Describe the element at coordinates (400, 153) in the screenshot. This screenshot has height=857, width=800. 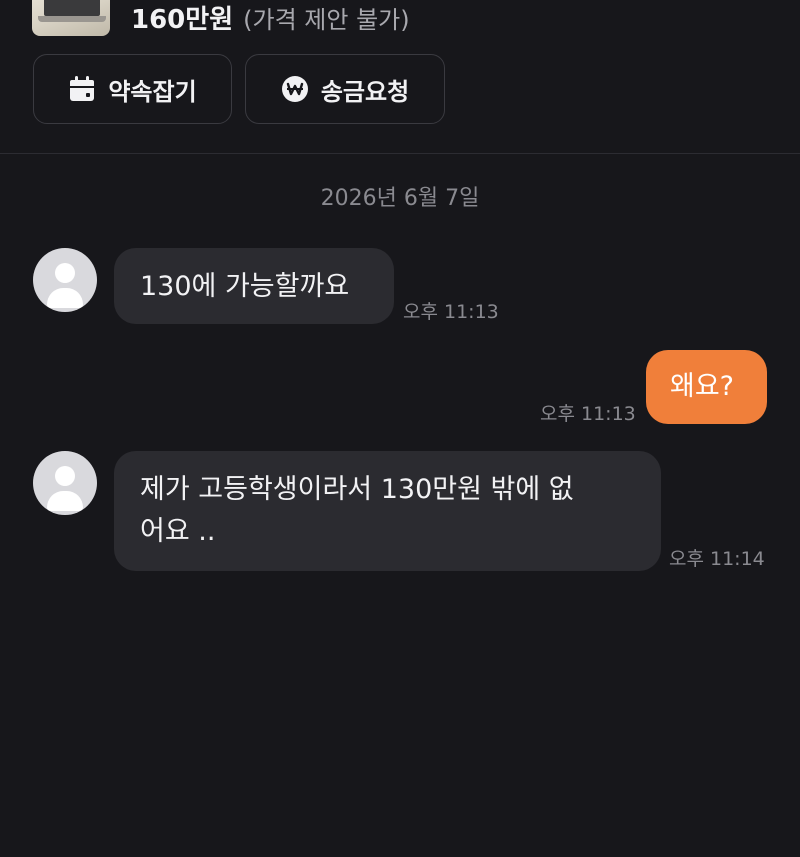
I see `header-divider` at that location.